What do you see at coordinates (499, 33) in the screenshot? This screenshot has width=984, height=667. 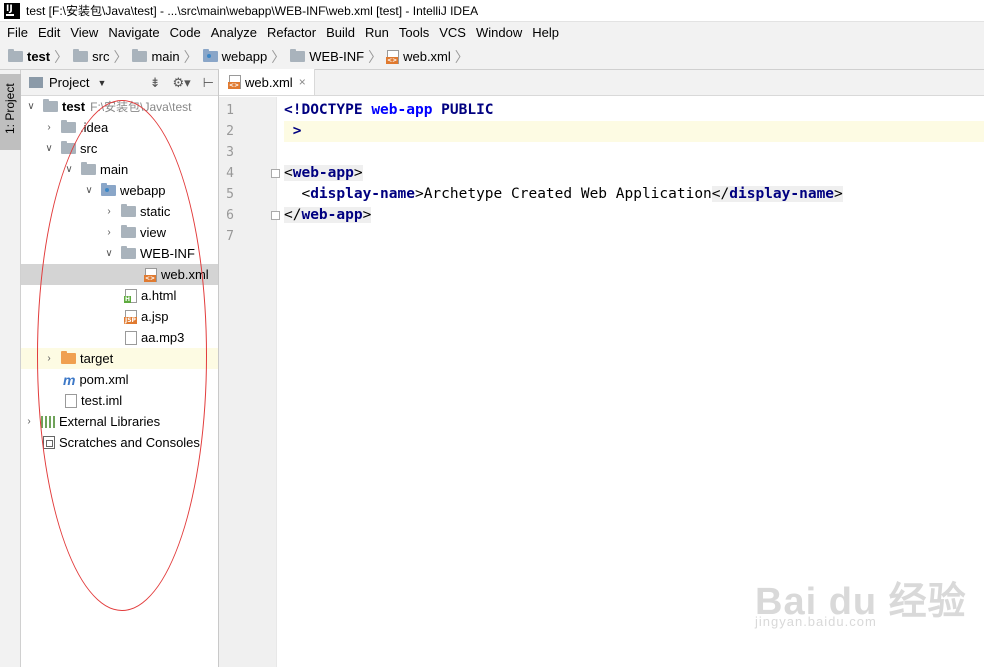 I see `menu-window: Window` at bounding box center [499, 33].